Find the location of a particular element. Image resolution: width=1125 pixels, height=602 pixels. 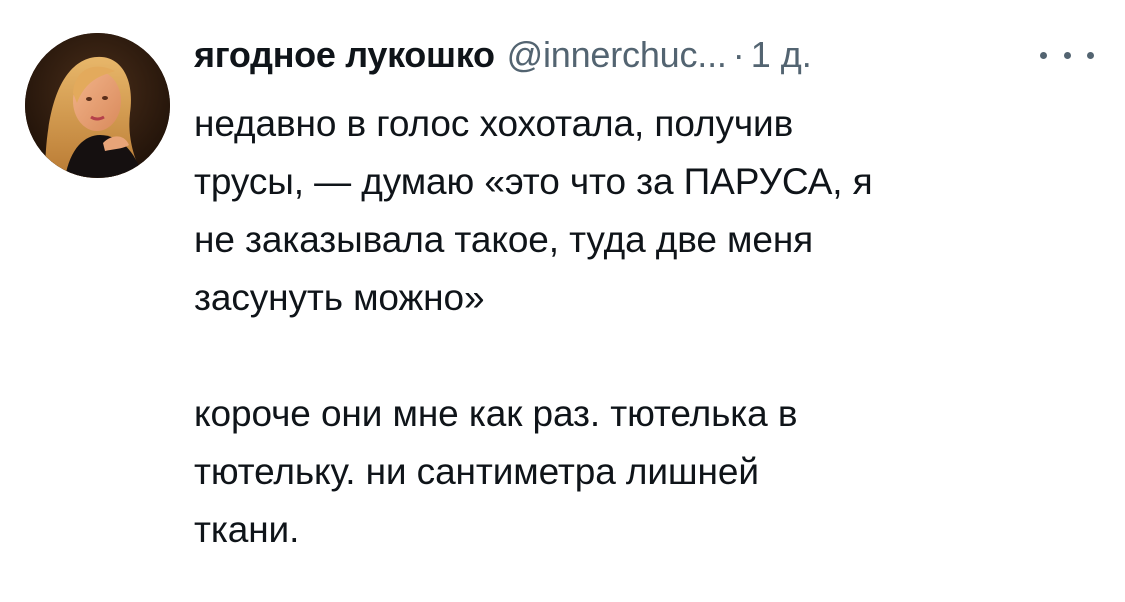

more-horizontal-icon is located at coordinates (1067, 55).